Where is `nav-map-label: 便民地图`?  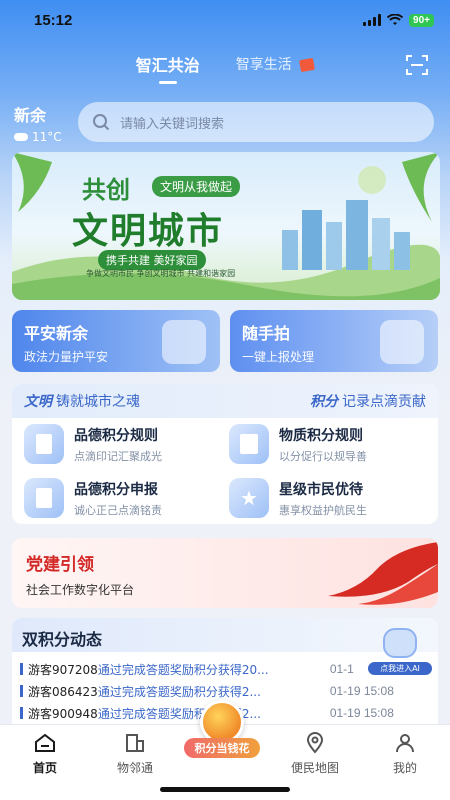
nav-map-label: 便民地图 is located at coordinates (314, 768).